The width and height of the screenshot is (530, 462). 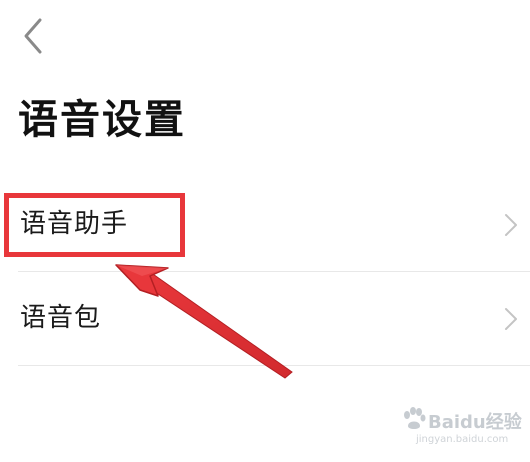 What do you see at coordinates (462, 439) in the screenshot?
I see `watermark-url: jingyan.baidu.com` at bounding box center [462, 439].